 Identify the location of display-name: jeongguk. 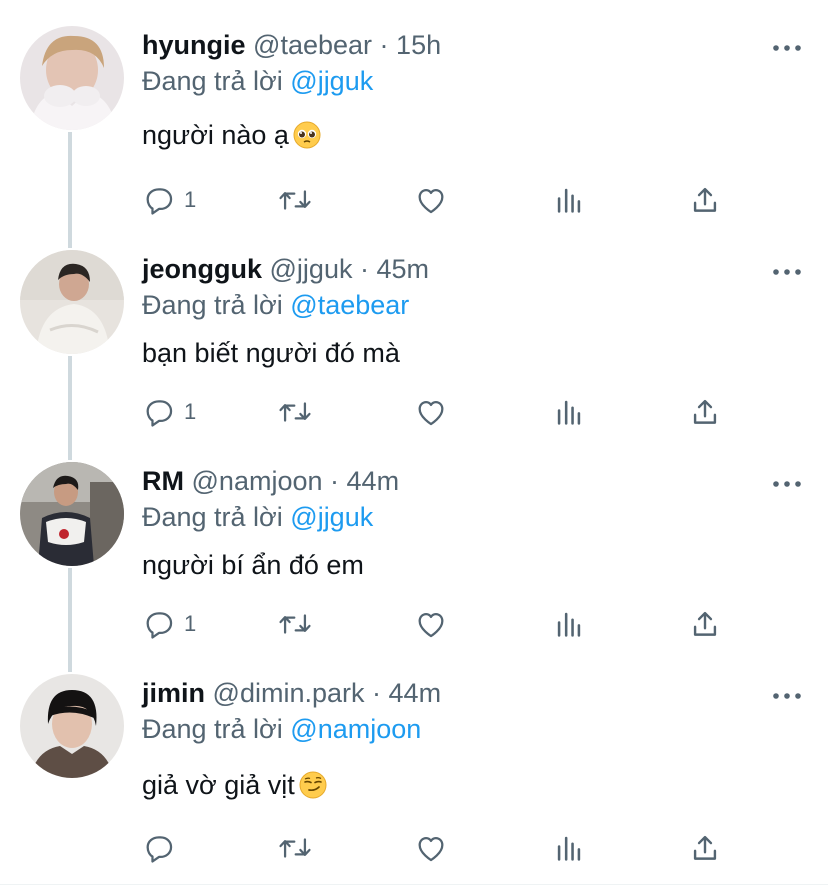
(202, 269).